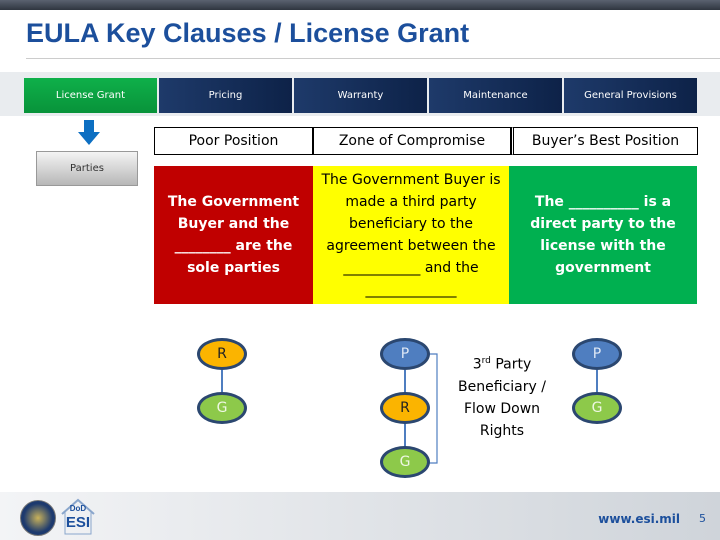  Describe the element at coordinates (495, 95) in the screenshot. I see `tab-maintenance: Maintenance` at that location.